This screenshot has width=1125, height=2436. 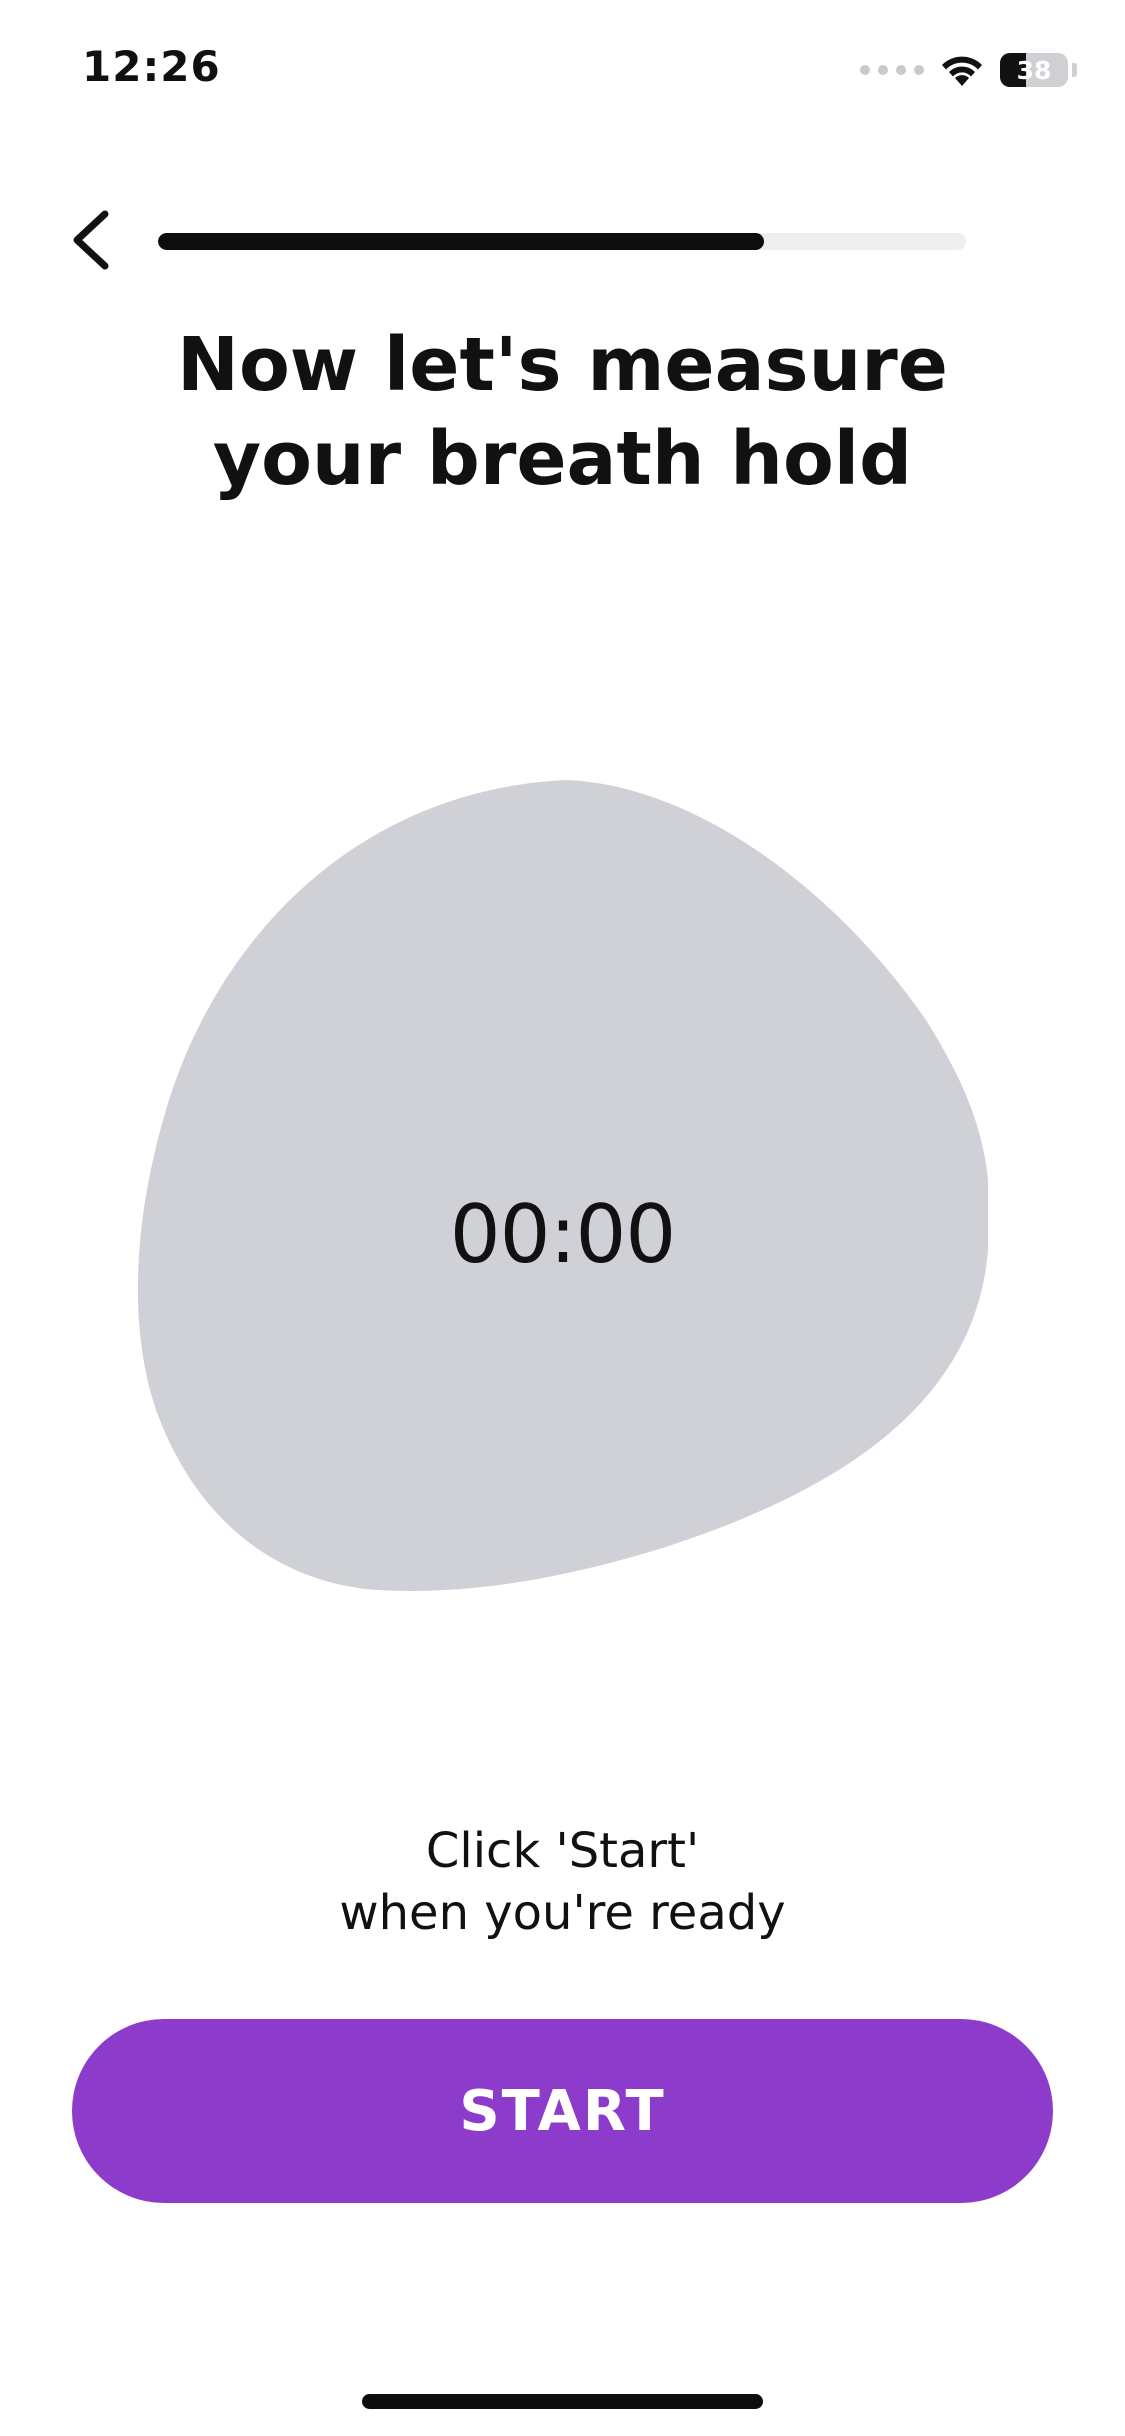 I want to click on page-title: Now let's measure your breath hold, so click(x=562, y=412).